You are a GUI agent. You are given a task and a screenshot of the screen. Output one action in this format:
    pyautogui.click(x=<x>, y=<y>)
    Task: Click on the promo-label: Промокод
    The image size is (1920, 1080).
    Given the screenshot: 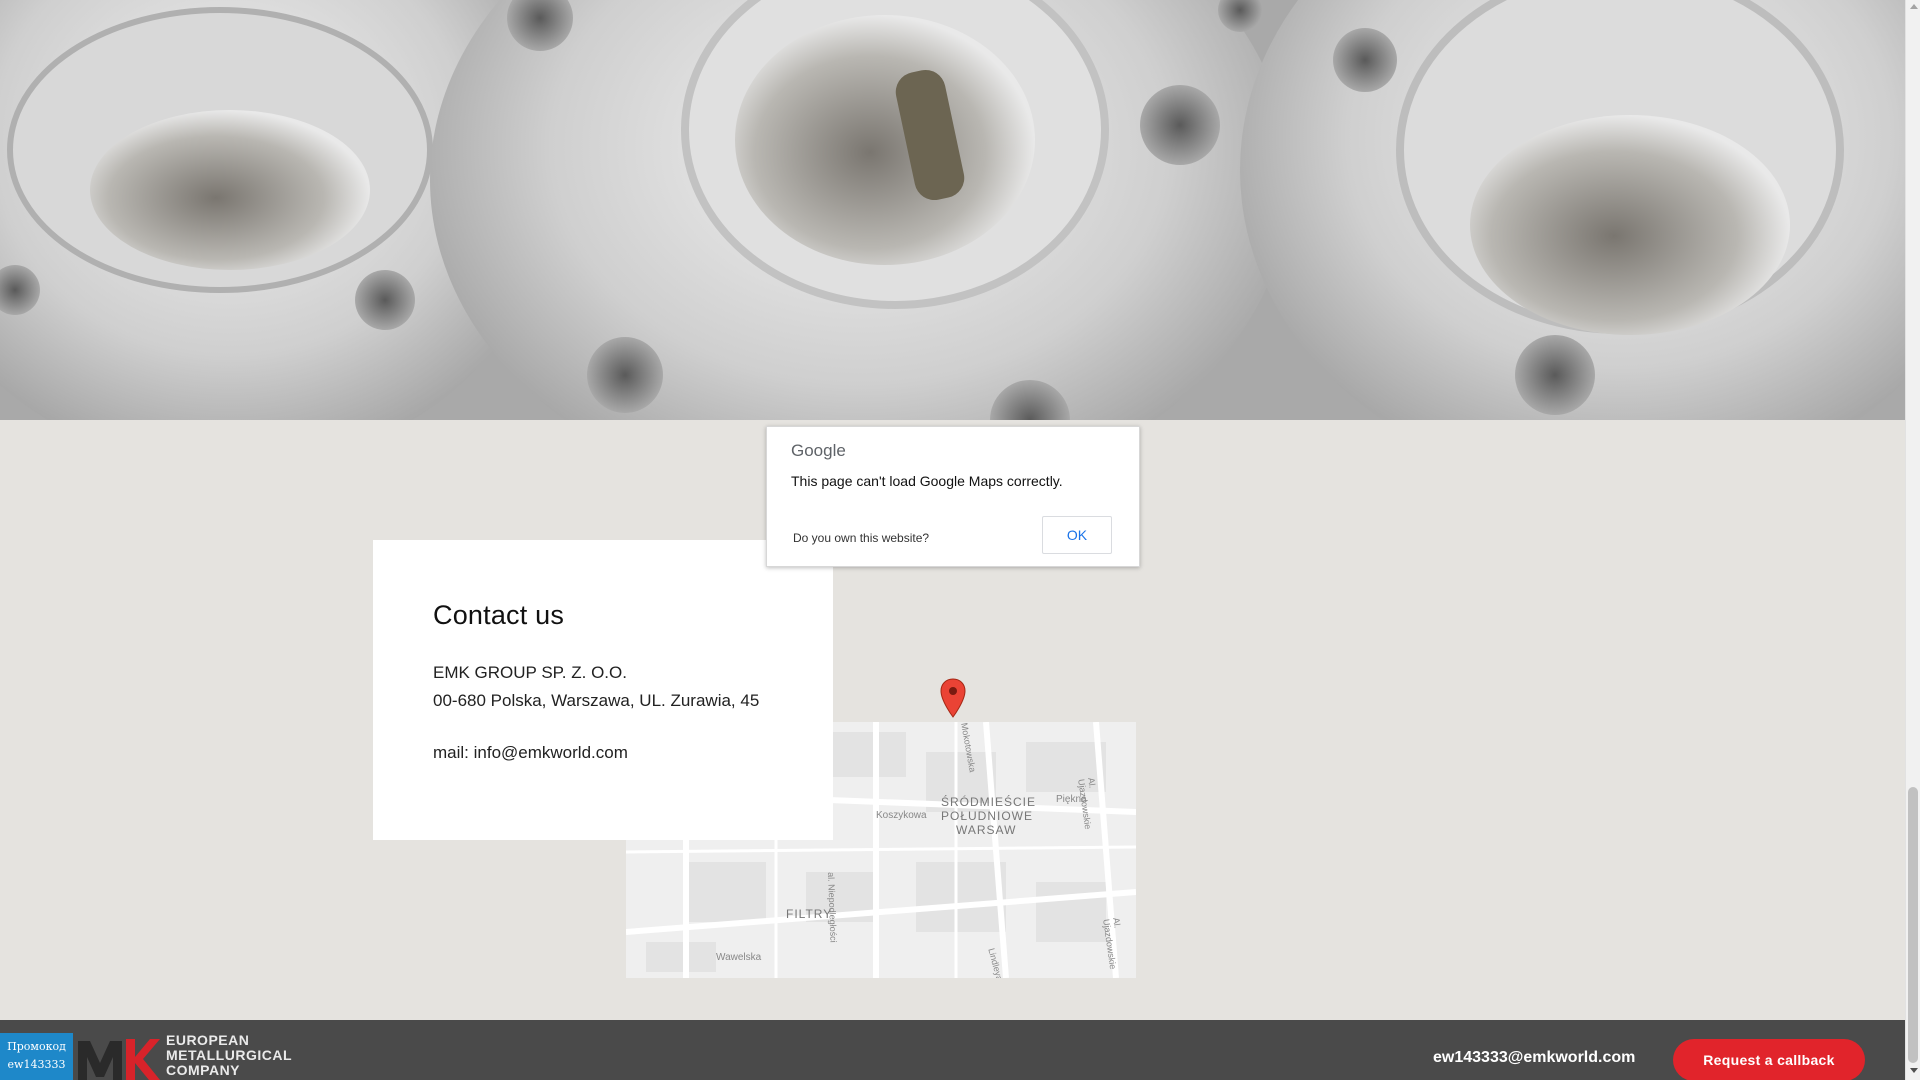 What is the action you would take?
    pyautogui.click(x=36, y=1046)
    